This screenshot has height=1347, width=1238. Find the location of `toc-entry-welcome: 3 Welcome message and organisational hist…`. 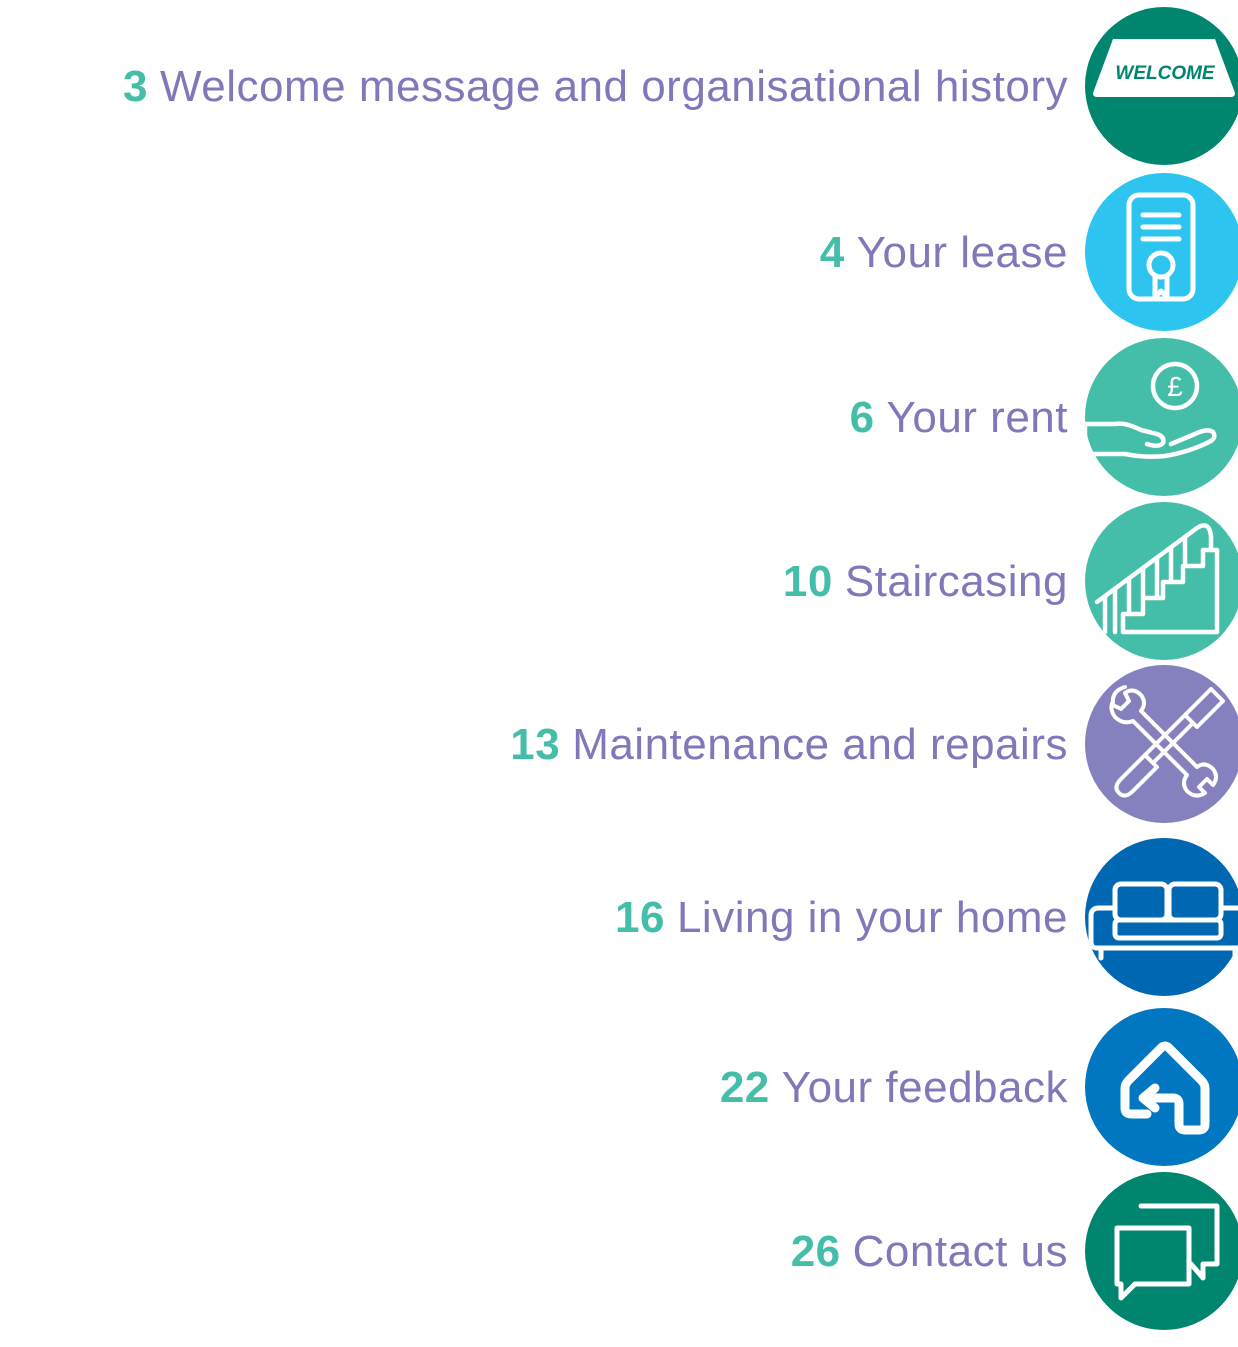

toc-entry-welcome: 3 Welcome message and organisational hist… is located at coordinates (619, 87).